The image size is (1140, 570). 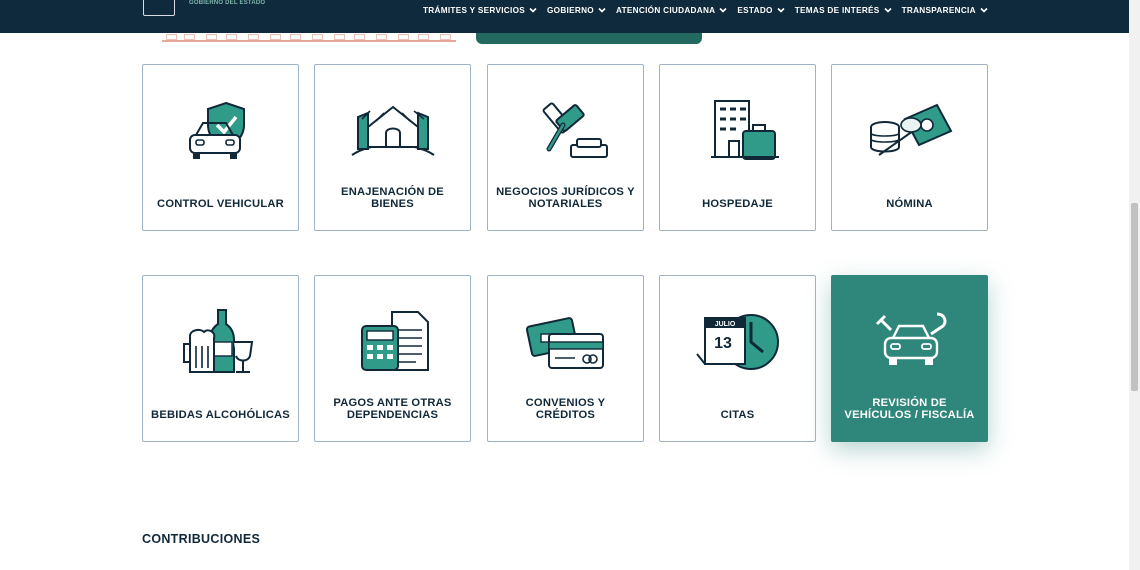 What do you see at coordinates (755, 10) in the screenshot?
I see `nav-label: ESTADO` at bounding box center [755, 10].